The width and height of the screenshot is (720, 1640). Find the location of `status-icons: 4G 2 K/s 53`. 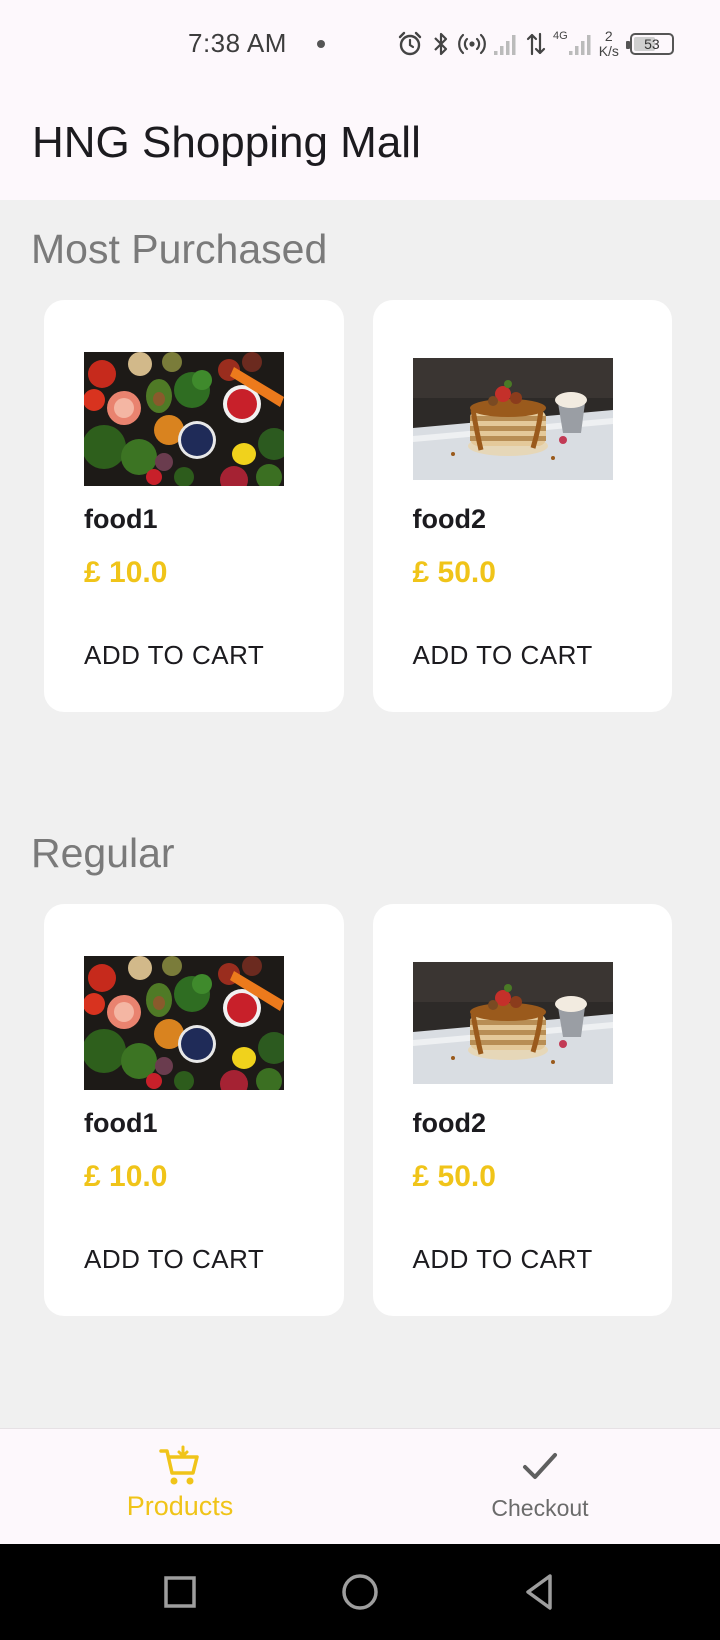

status-icons: 4G 2 K/s 53 is located at coordinates (535, 44).